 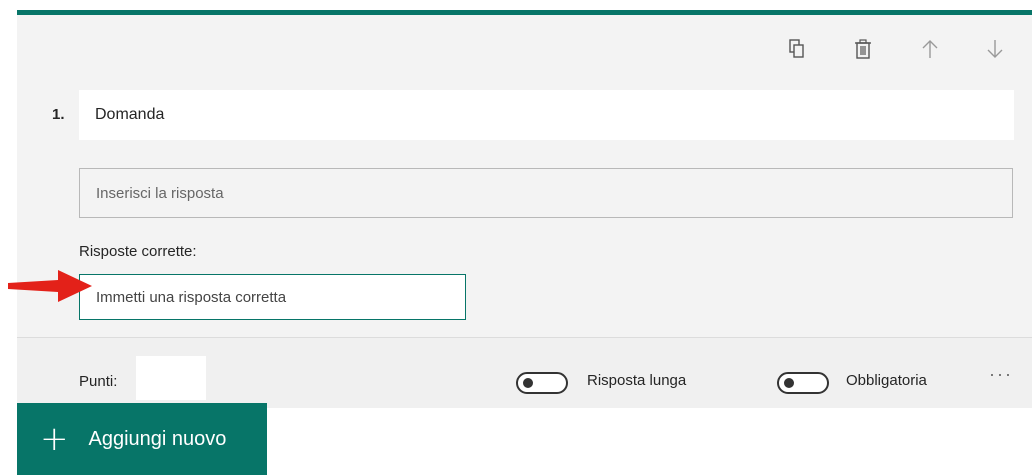 What do you see at coordinates (930, 49) in the screenshot?
I see `arrow-up-icon` at bounding box center [930, 49].